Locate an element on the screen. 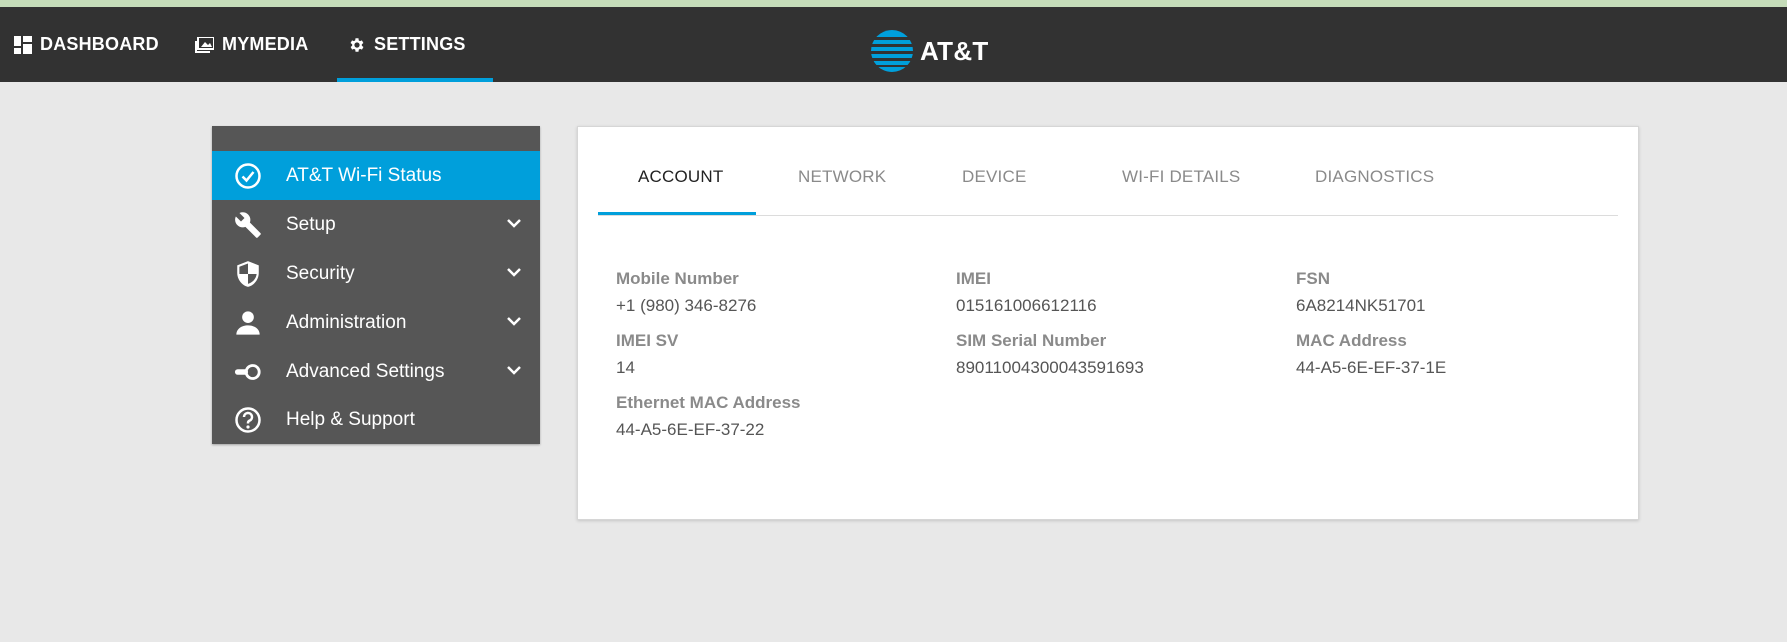  field-label: Mobile Number is located at coordinates (677, 278).